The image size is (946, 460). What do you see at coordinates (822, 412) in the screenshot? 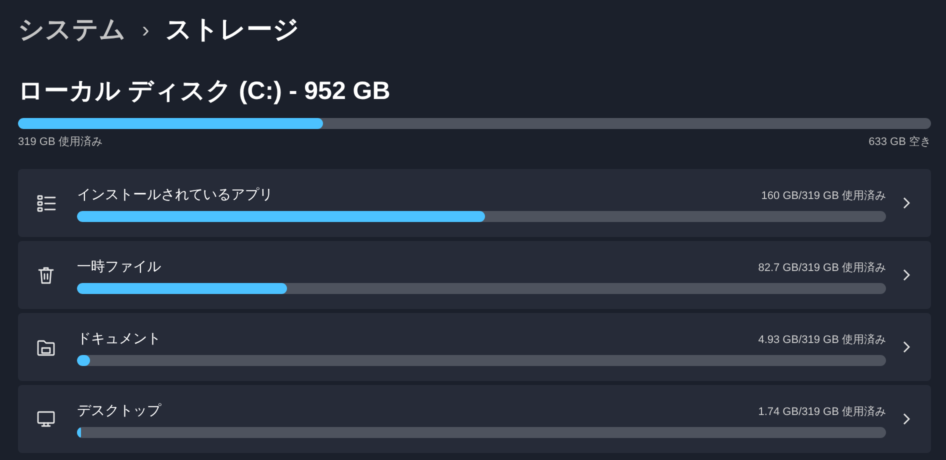
I see `category-usage: 1.74 GB/319 GB 使用済み` at bounding box center [822, 412].